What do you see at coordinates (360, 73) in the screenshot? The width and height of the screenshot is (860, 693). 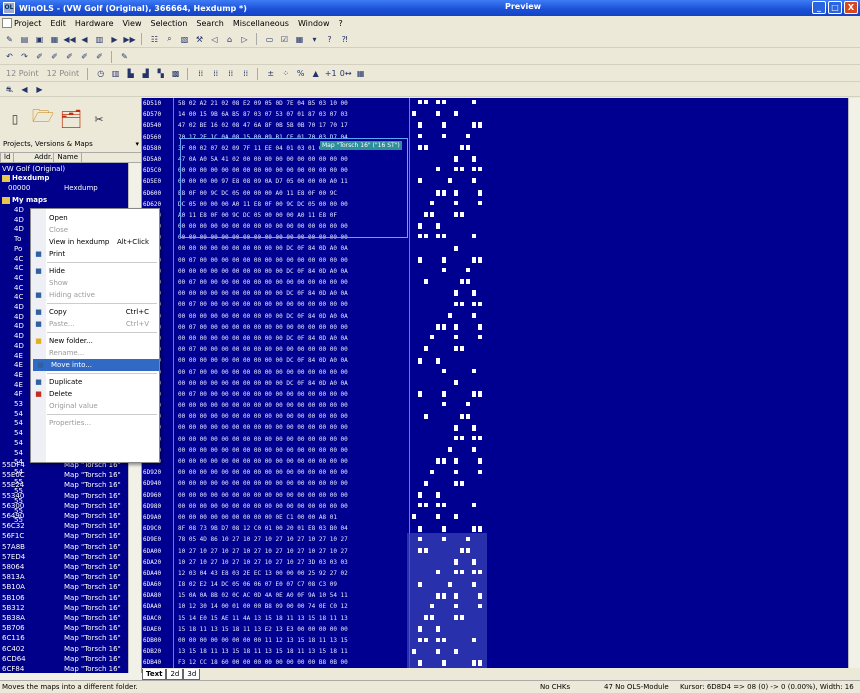 I see `compare-icon: ▦` at bounding box center [360, 73].